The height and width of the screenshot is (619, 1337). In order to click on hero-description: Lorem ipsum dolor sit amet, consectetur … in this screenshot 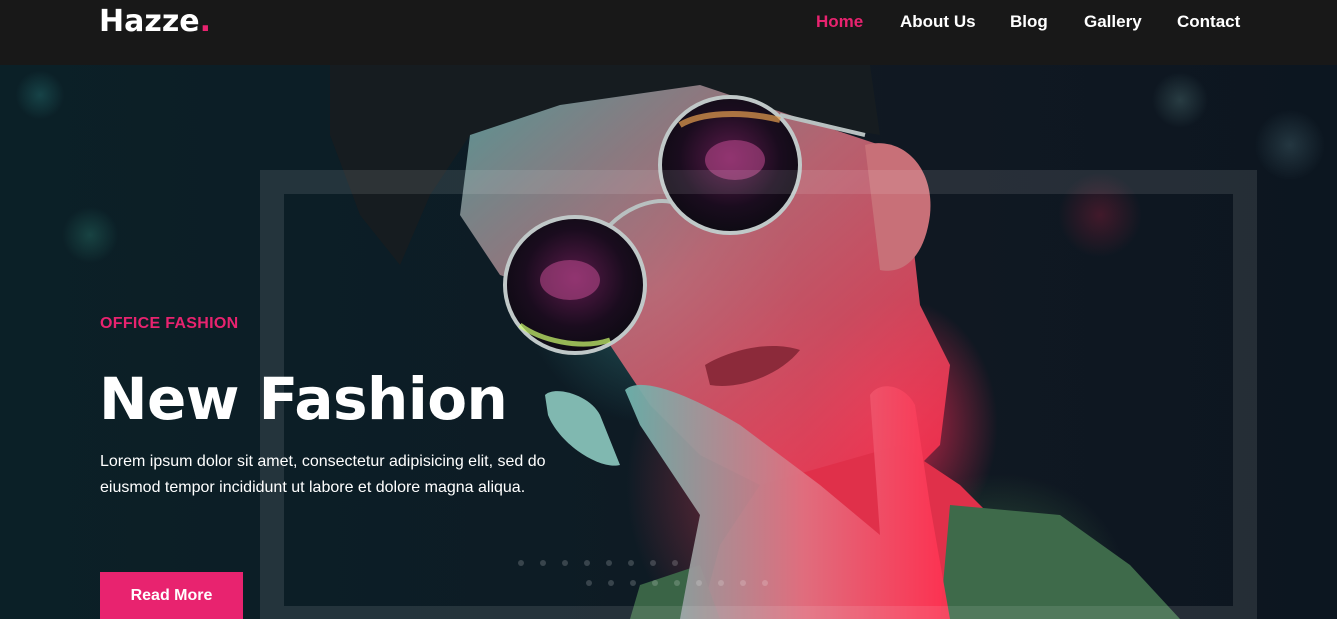, I will do `click(323, 474)`.